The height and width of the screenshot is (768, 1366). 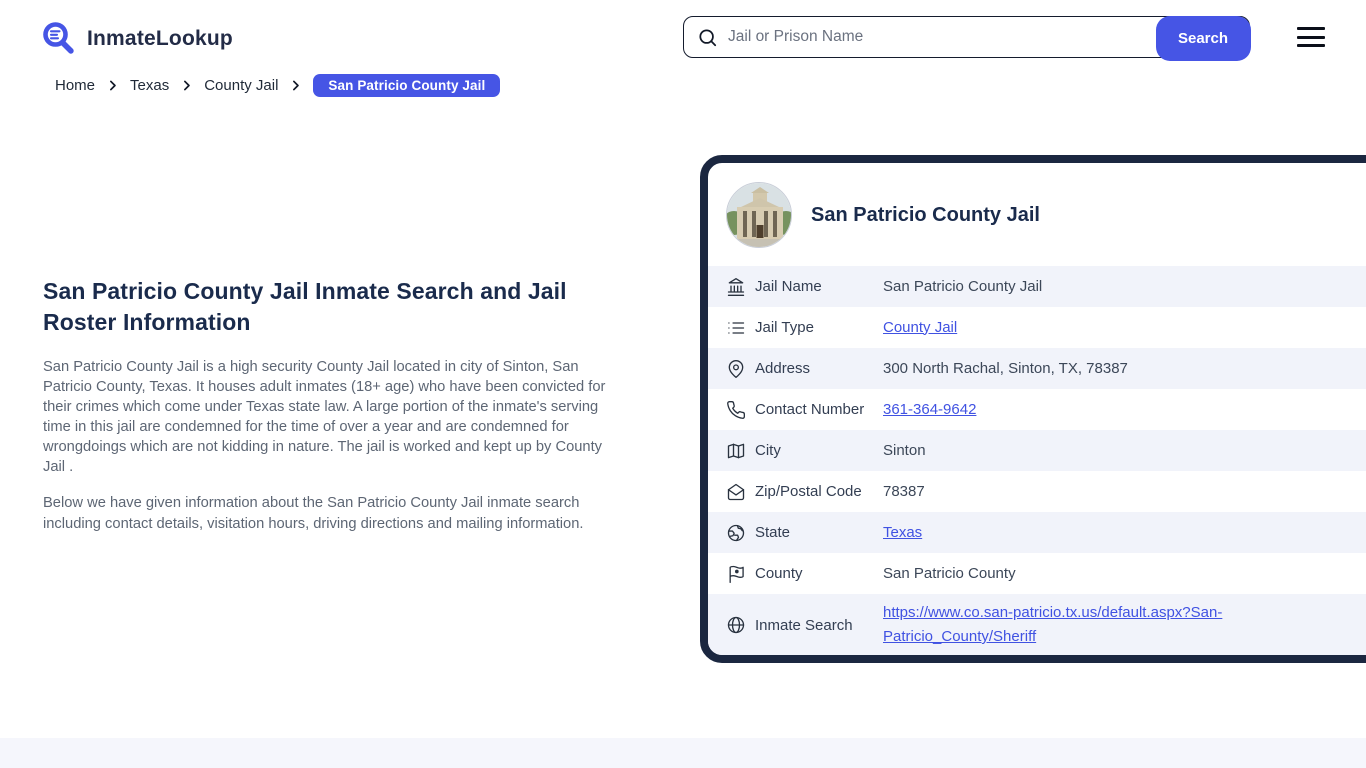 I want to click on table-row: State Texas, so click(x=1037, y=532).